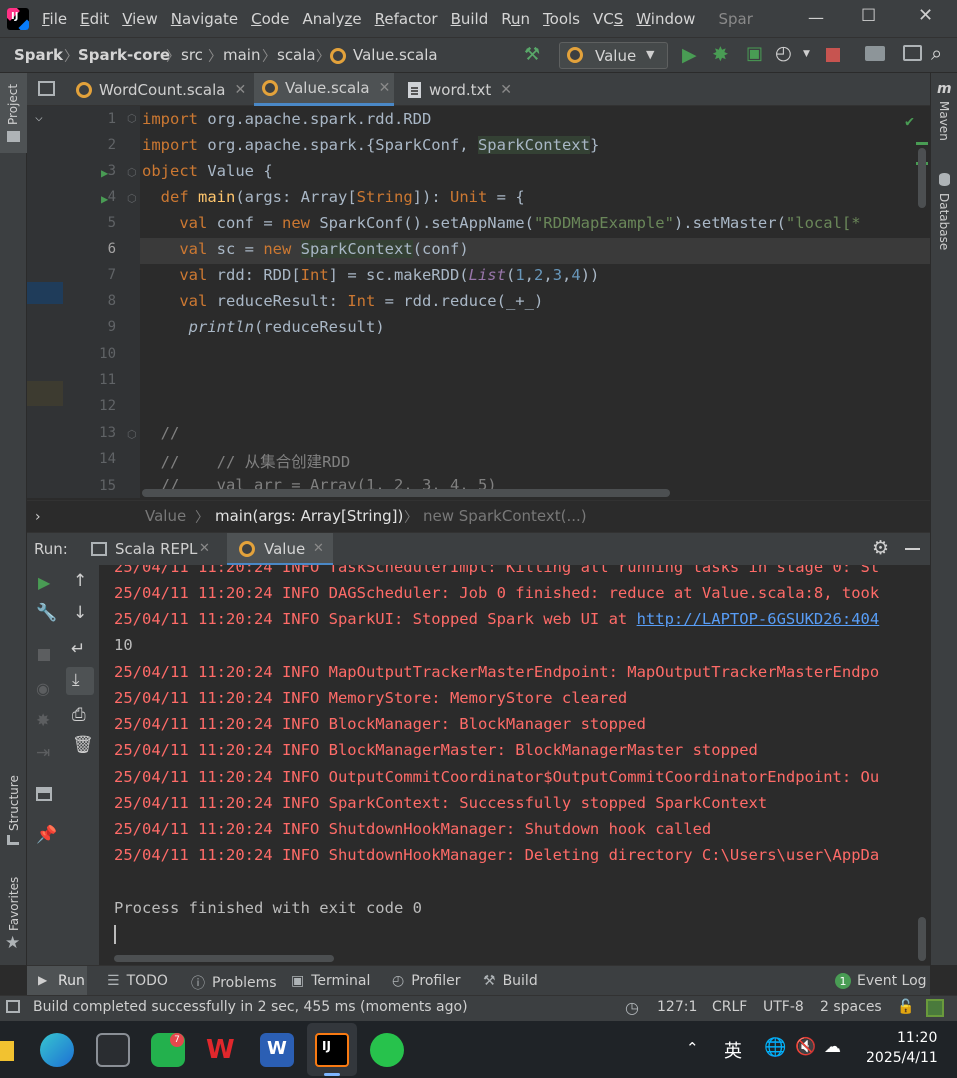  I want to click on tool-tab-problems: ⓘ Problems, so click(234, 983).